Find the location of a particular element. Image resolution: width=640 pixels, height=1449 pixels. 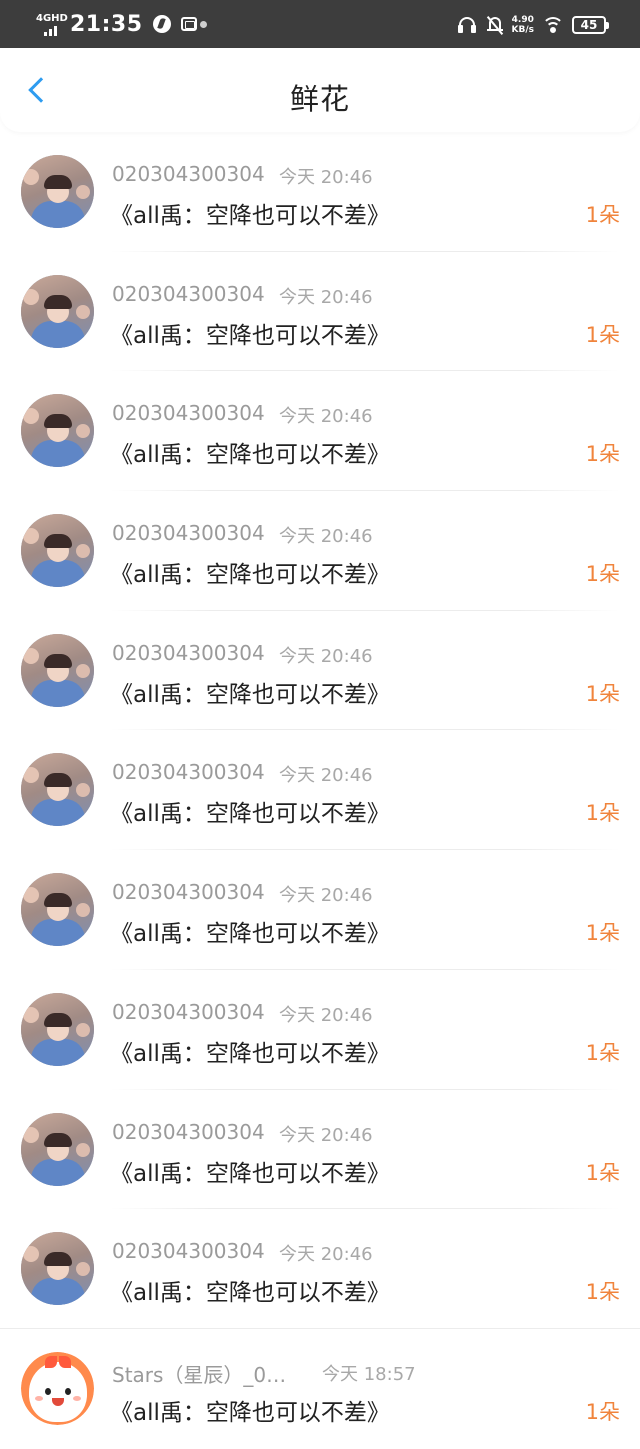

headphones-icon is located at coordinates (466, 25).